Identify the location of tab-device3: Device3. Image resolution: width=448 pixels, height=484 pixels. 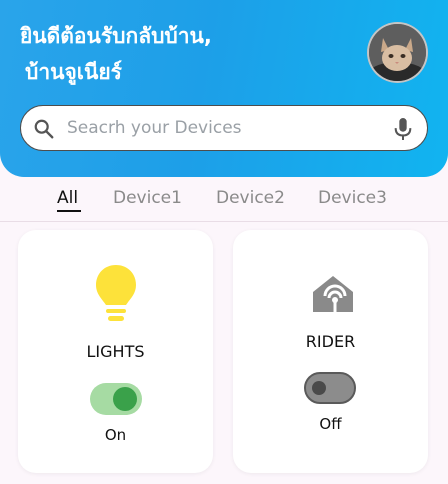
(352, 198).